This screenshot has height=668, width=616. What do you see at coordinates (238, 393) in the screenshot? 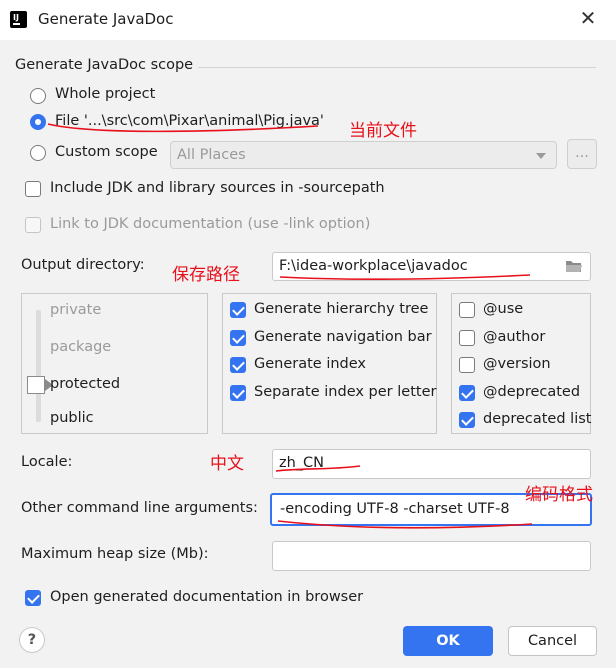
I see `separate-index-checkbox` at bounding box center [238, 393].